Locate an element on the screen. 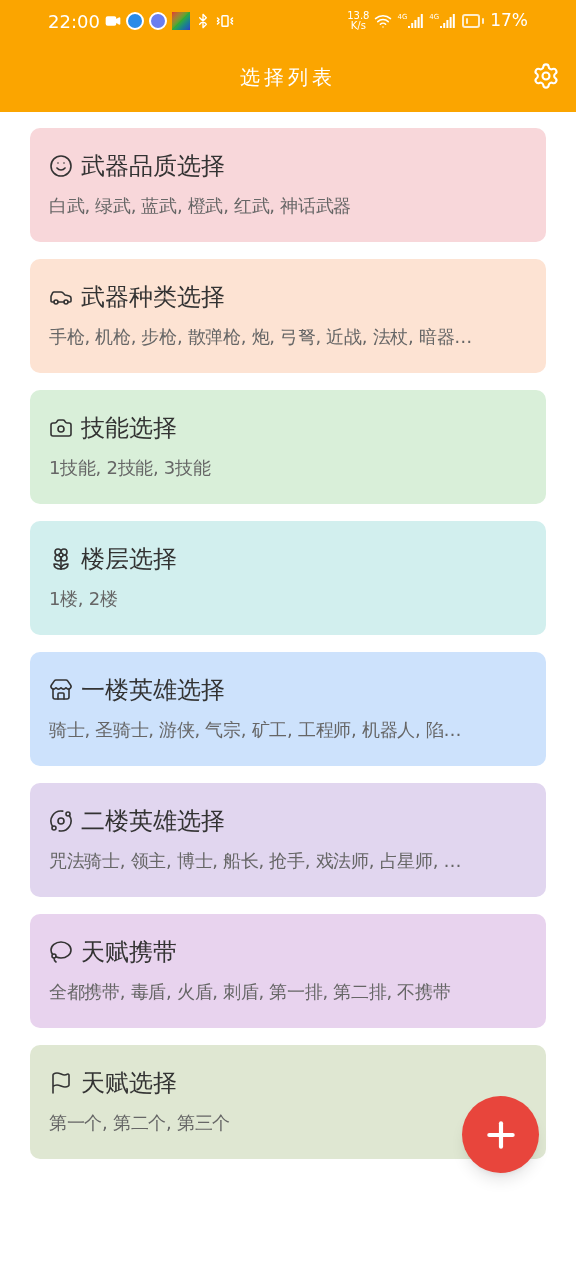  card-title: 楼层选择 is located at coordinates (129, 559).